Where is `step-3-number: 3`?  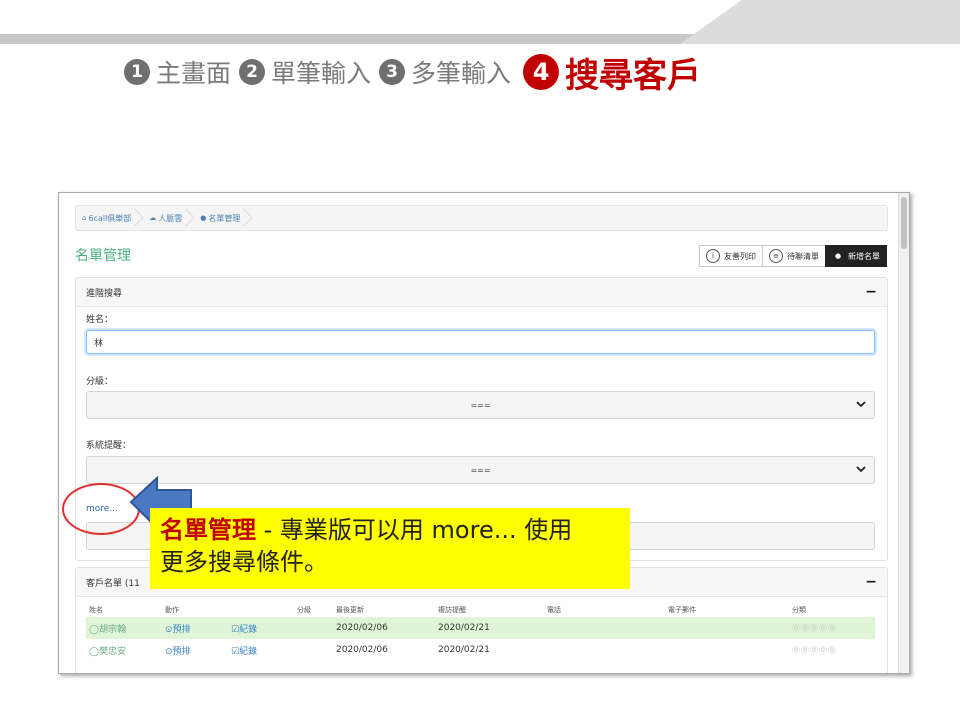 step-3-number: 3 is located at coordinates (392, 72).